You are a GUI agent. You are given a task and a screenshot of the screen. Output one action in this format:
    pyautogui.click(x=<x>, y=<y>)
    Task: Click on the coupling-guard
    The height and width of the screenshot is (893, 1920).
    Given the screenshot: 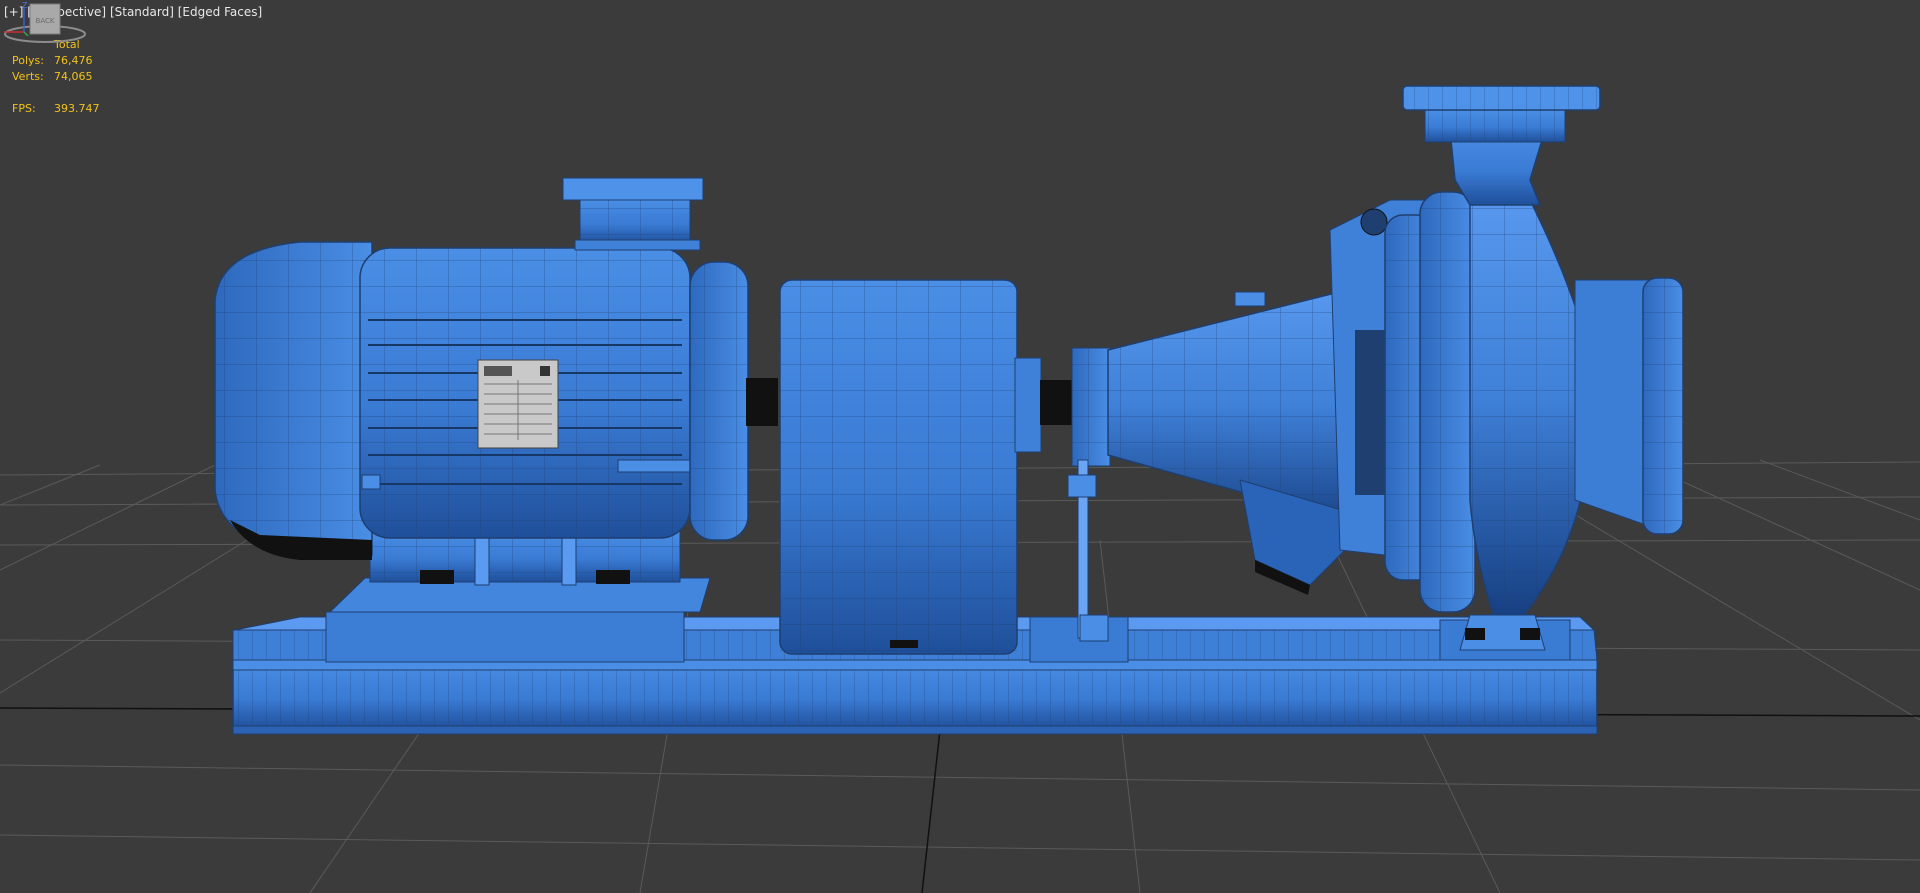 What is the action you would take?
    pyautogui.click(x=898, y=467)
    